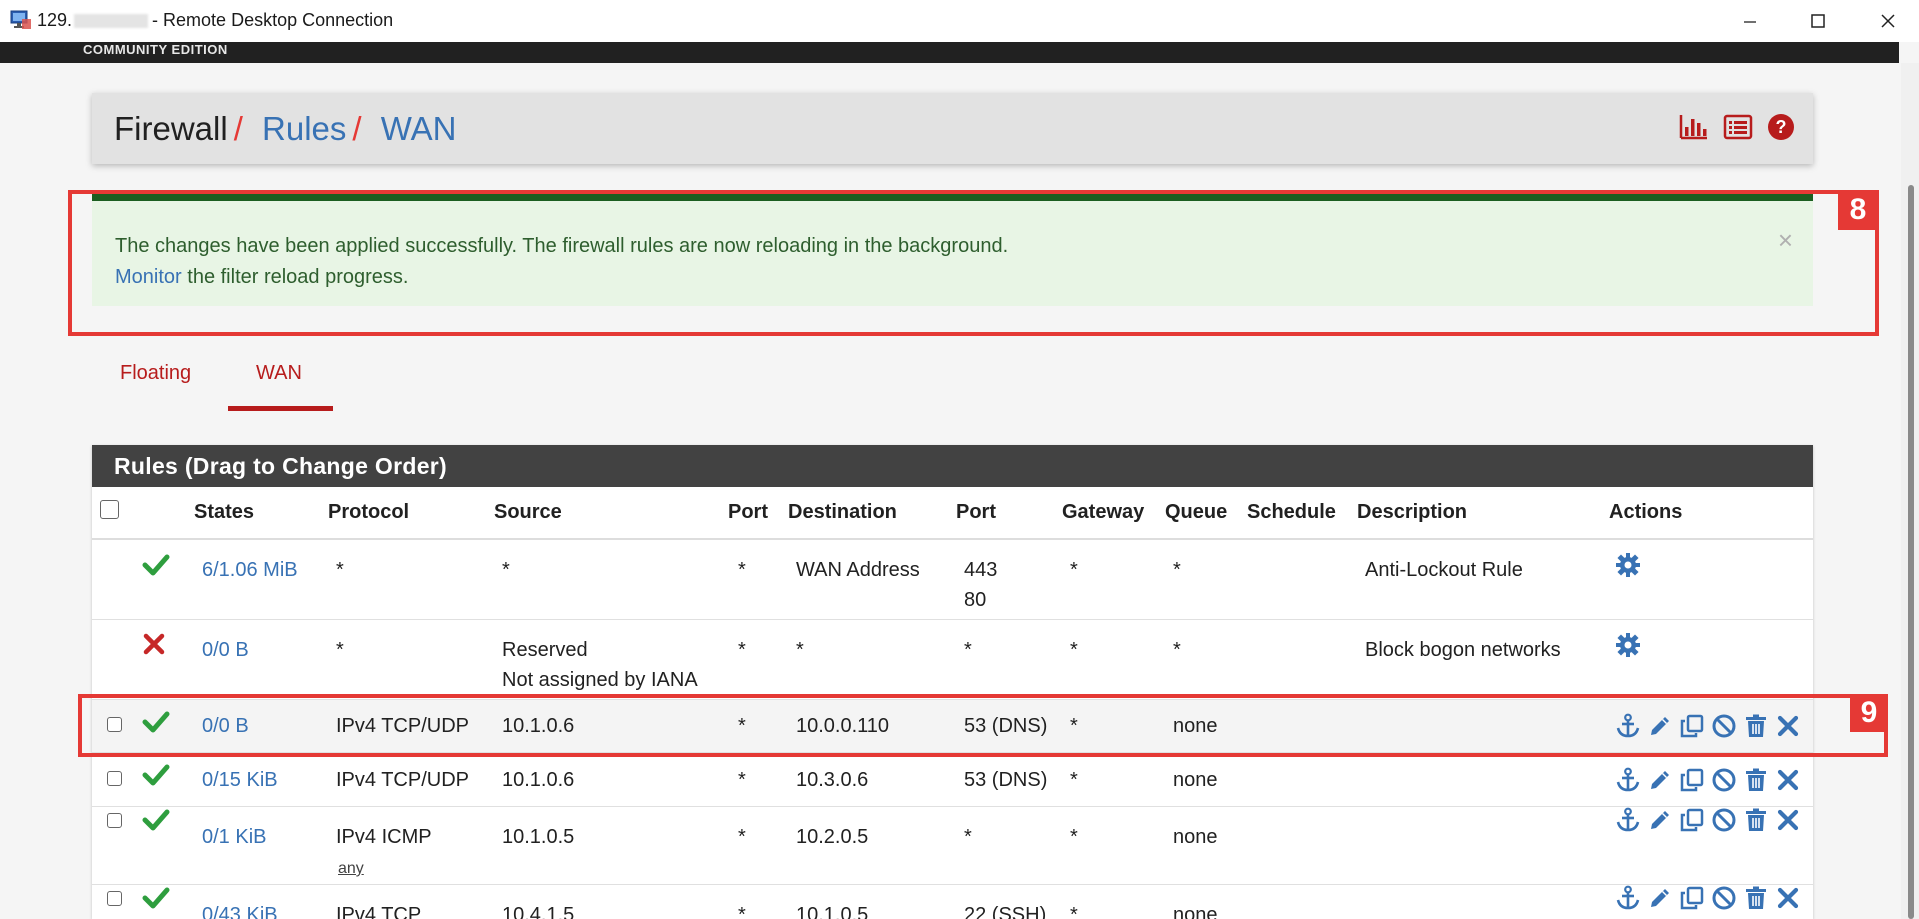  Describe the element at coordinates (419, 128) in the screenshot. I see `breadcrumb-wan-link: WAN` at that location.